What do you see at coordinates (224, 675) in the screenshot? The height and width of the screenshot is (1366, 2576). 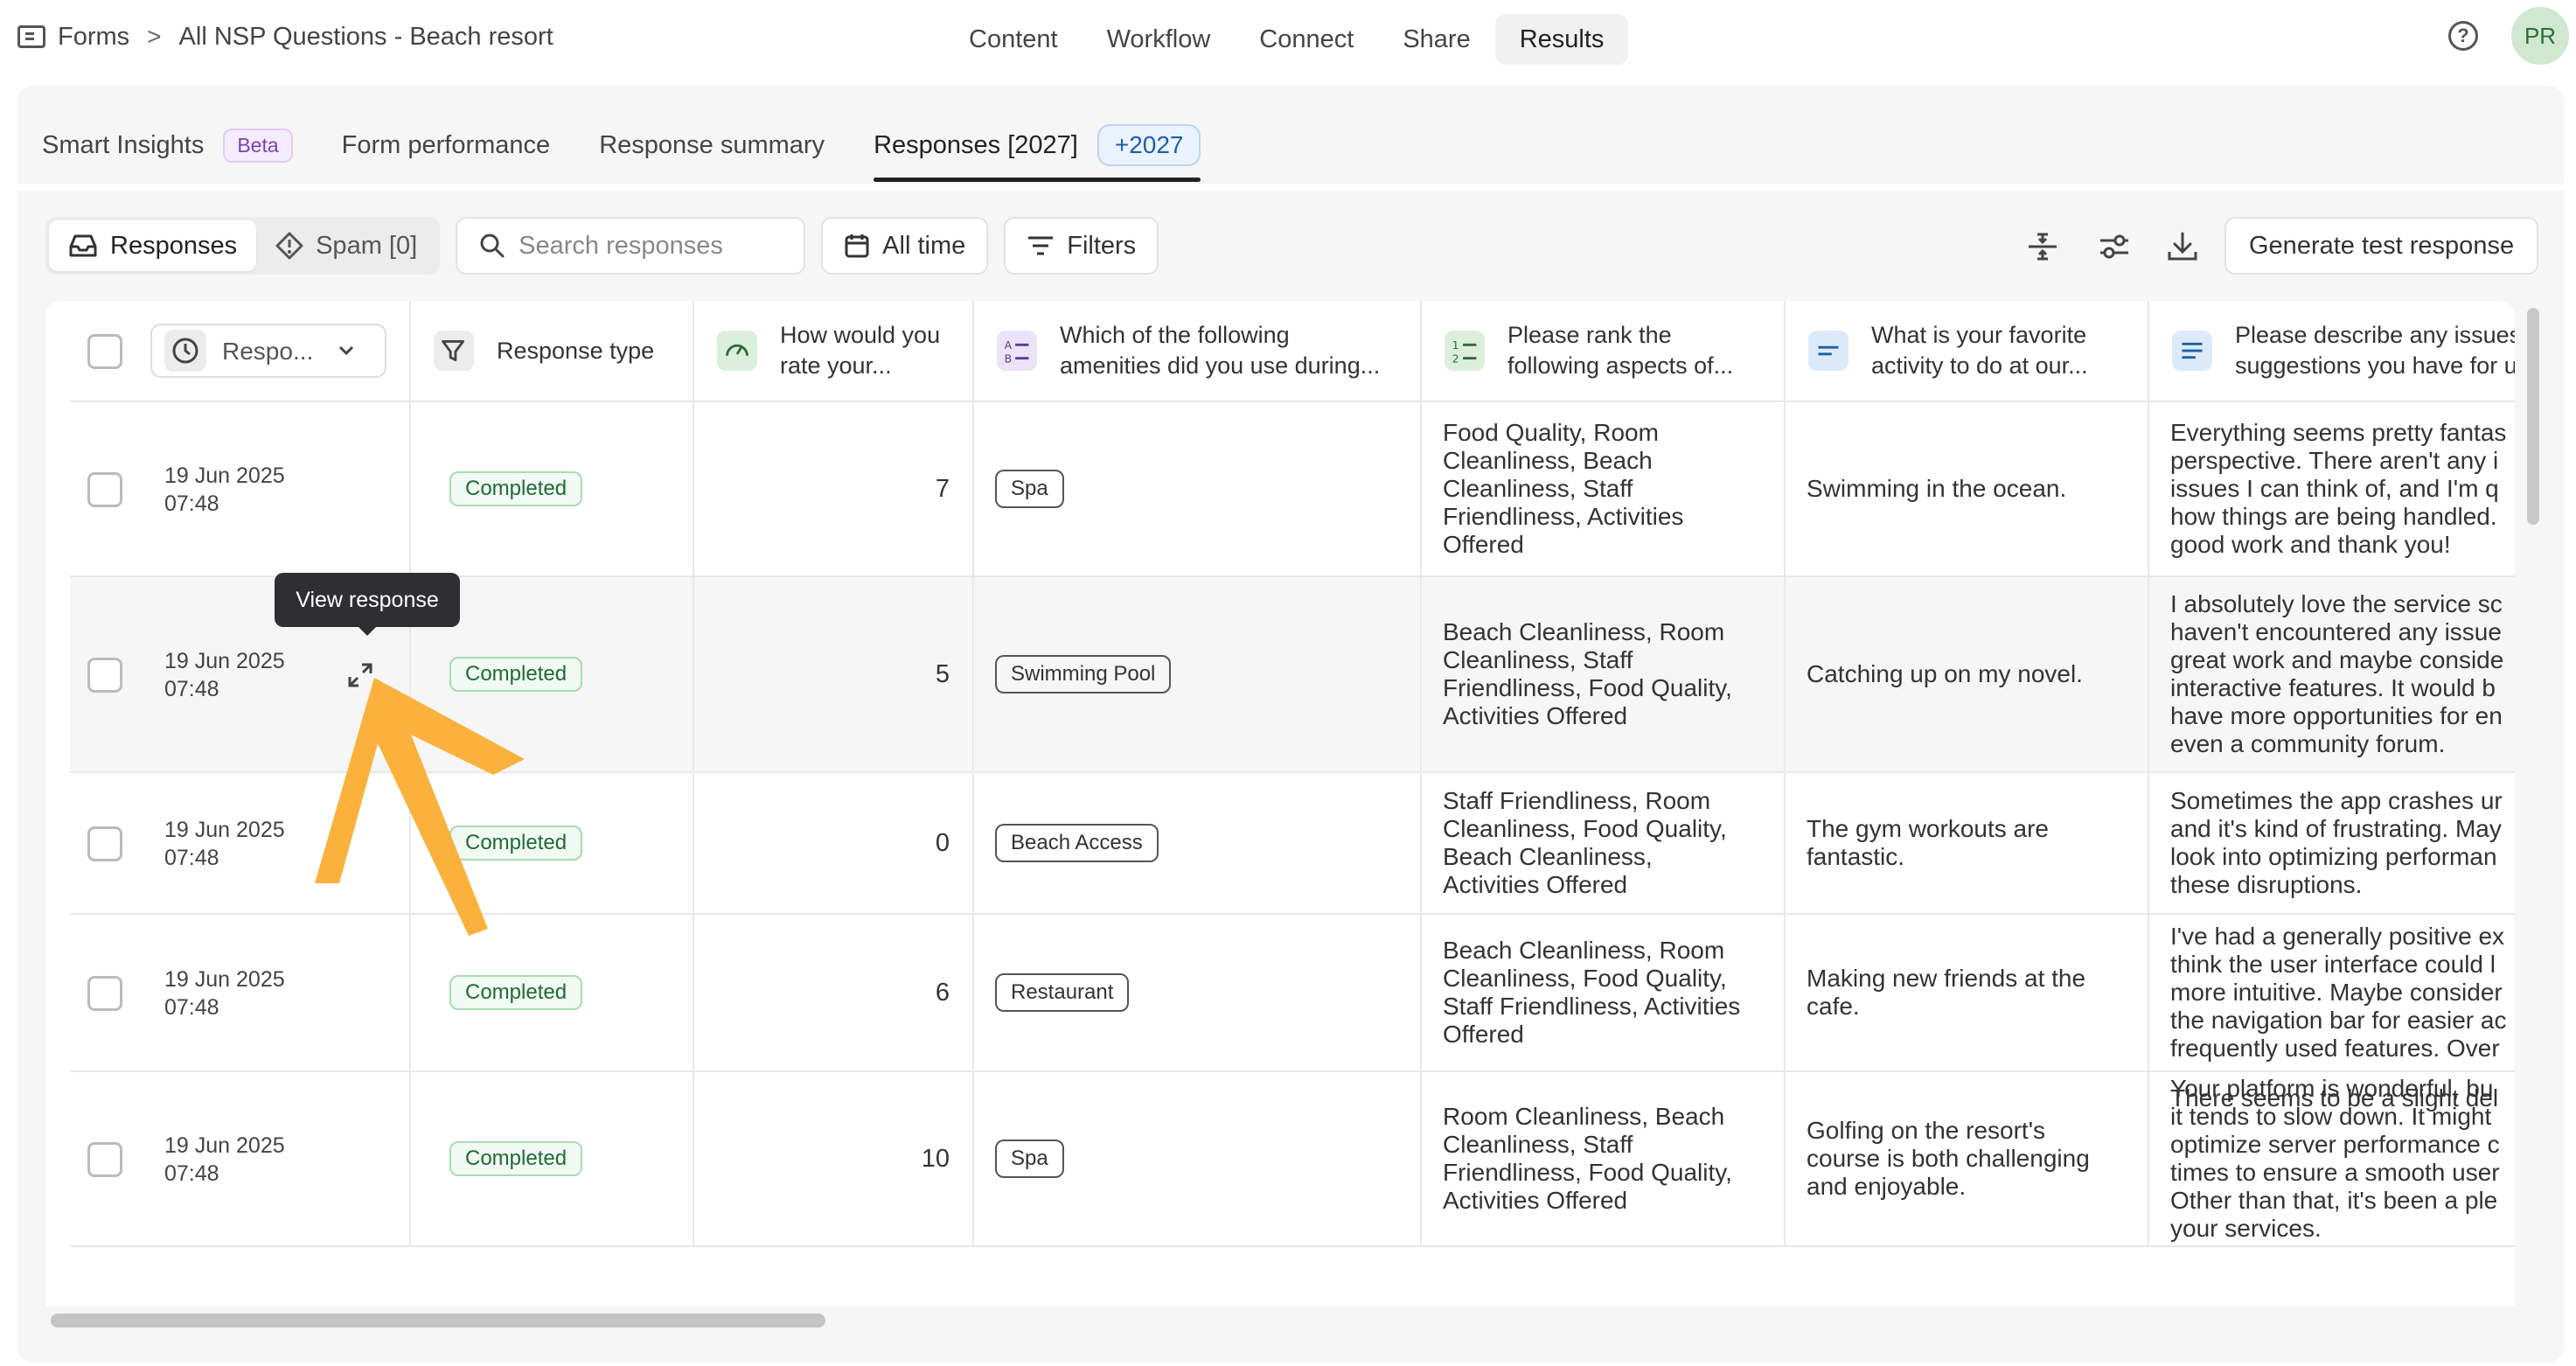 I see `submitted-date: 19 Jun 2025 07:48` at bounding box center [224, 675].